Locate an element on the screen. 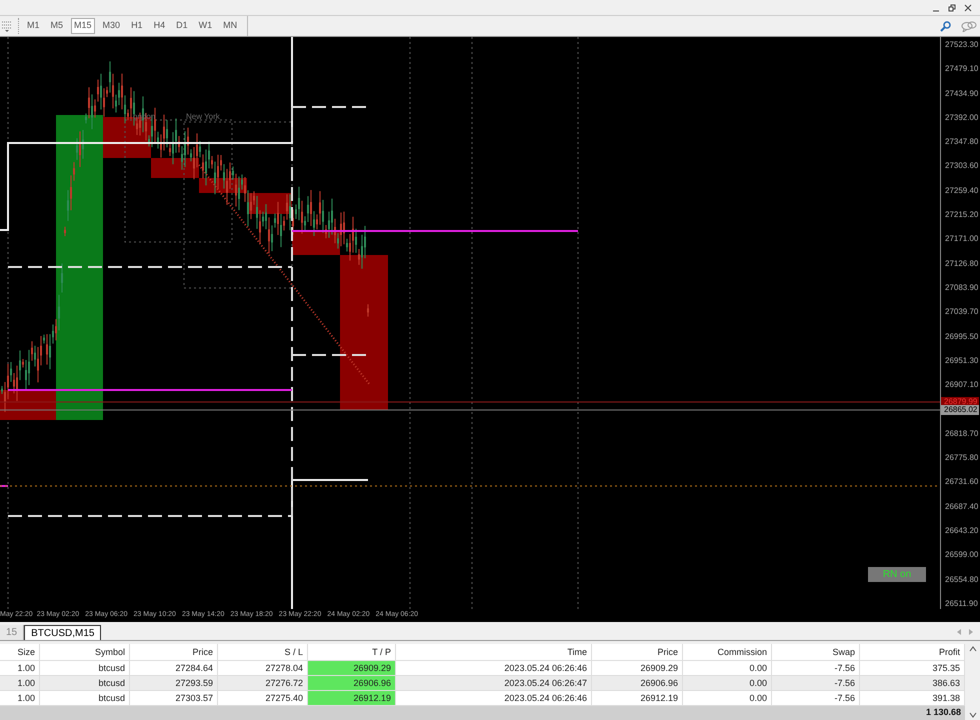  timeframe-button: M1 is located at coordinates (33, 26).